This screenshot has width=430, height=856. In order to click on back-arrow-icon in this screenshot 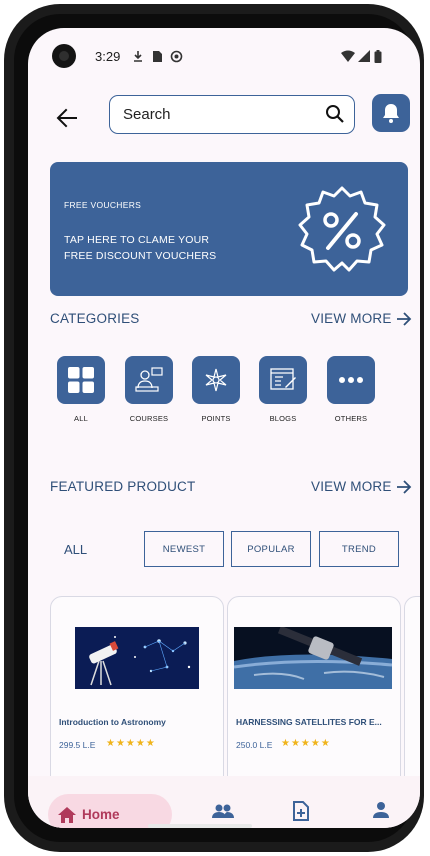, I will do `click(67, 118)`.